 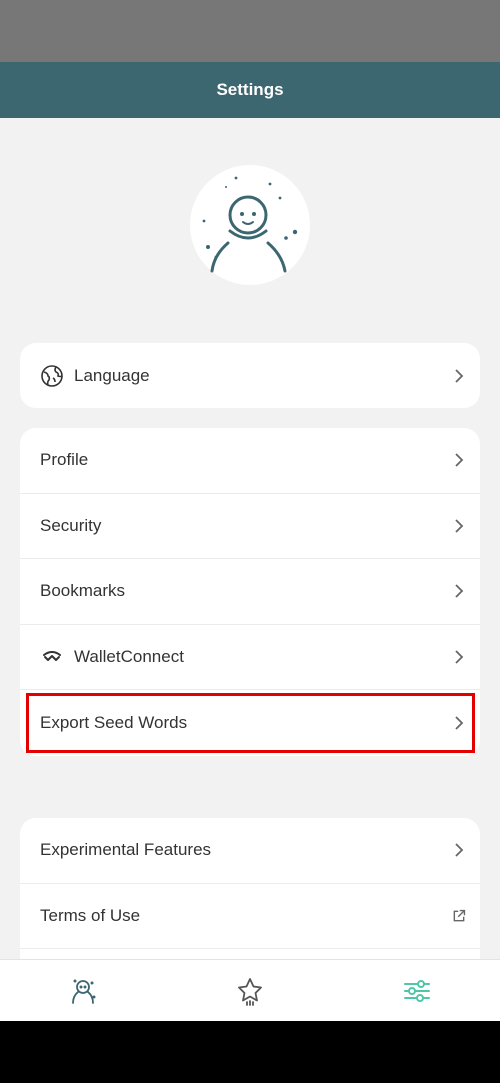 What do you see at coordinates (250, 461) in the screenshot?
I see `profile-row: Profile` at bounding box center [250, 461].